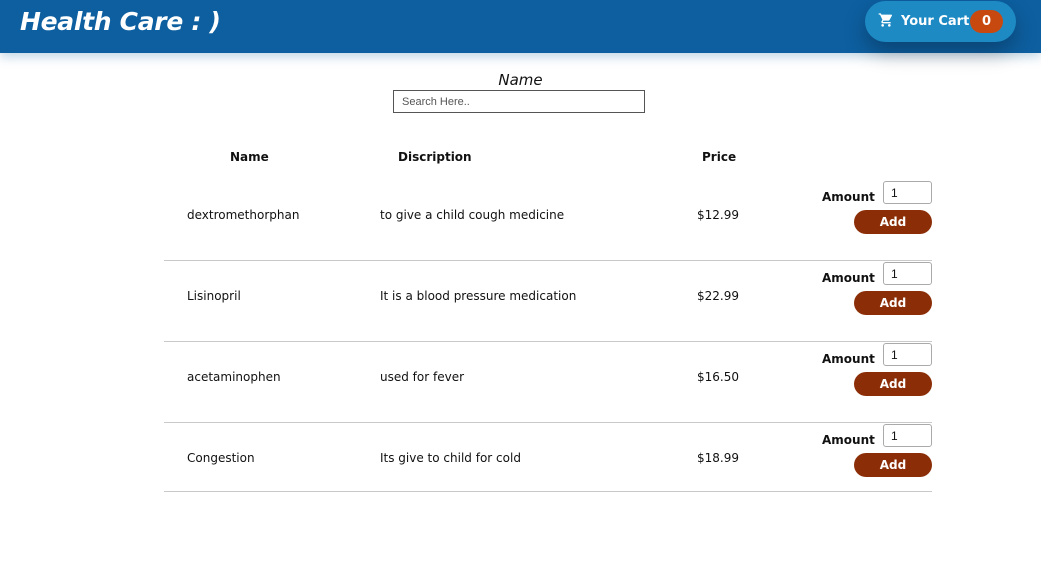 This screenshot has height=564, width=1041. What do you see at coordinates (435, 157) in the screenshot?
I see `column-header-description: Discription` at bounding box center [435, 157].